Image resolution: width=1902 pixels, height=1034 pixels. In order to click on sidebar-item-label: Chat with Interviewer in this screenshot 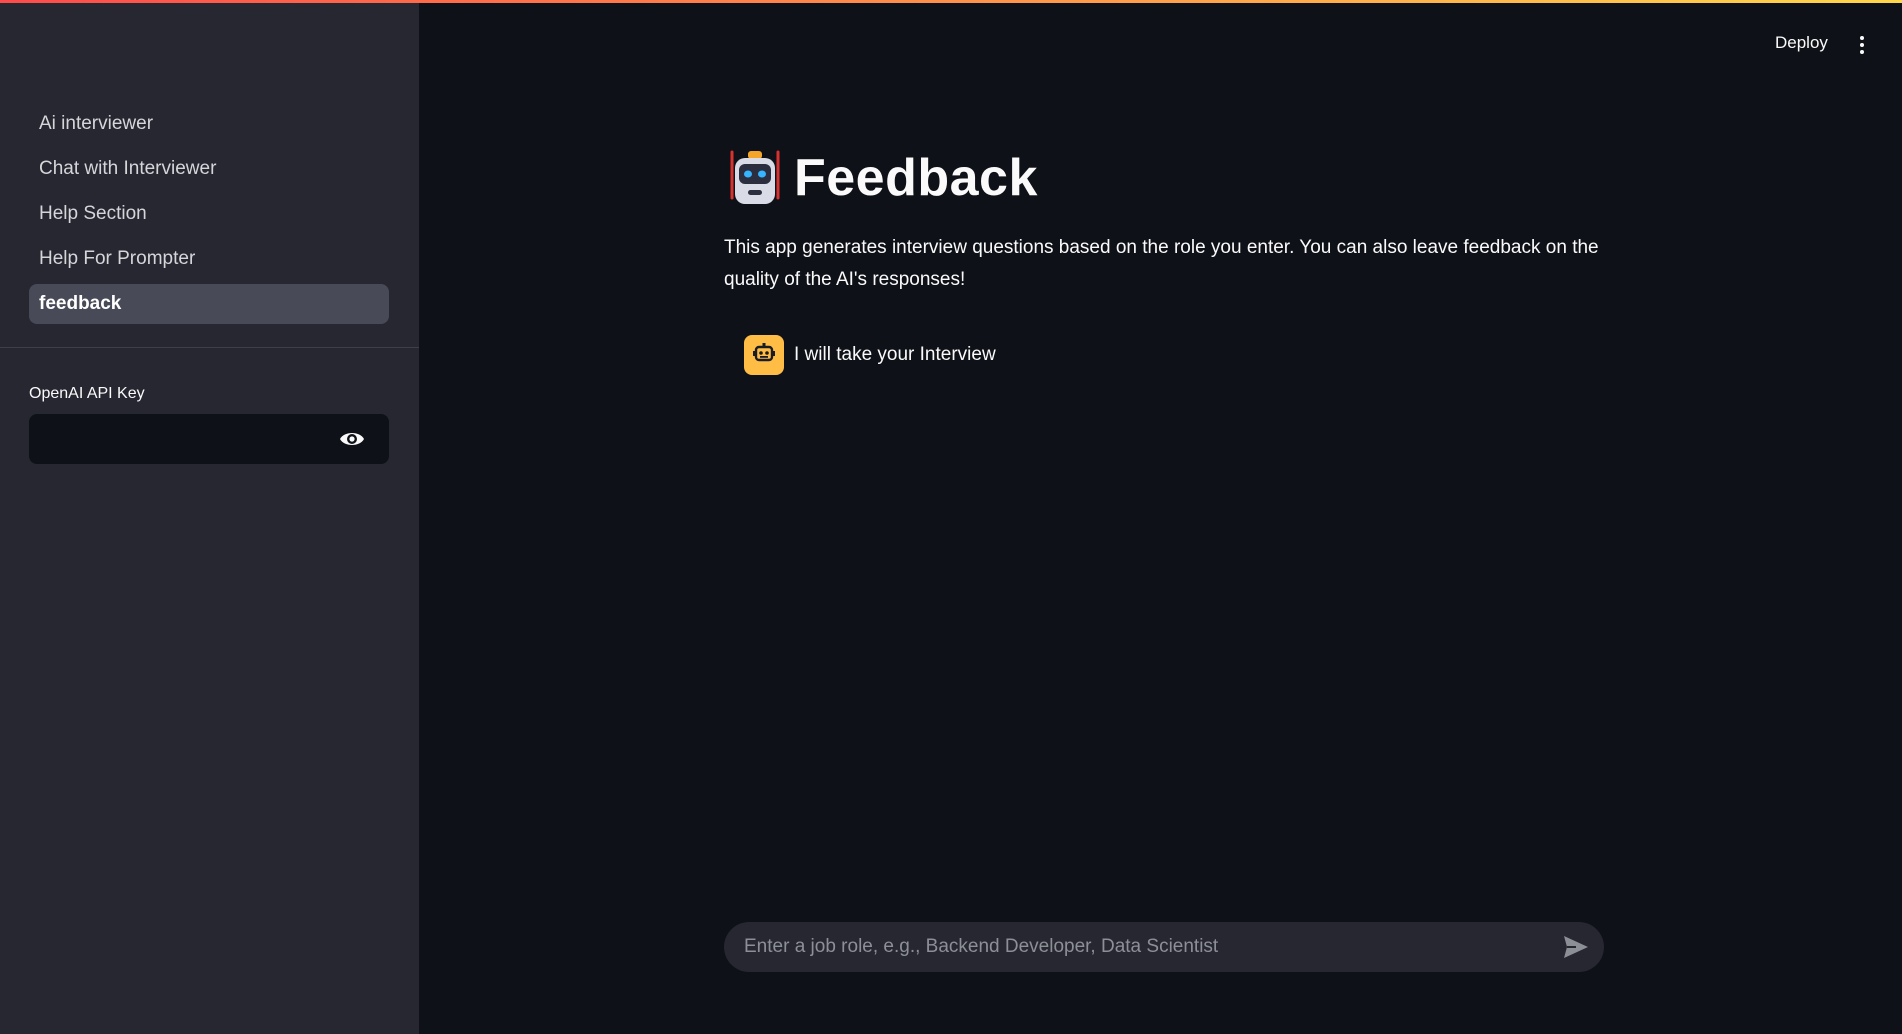, I will do `click(128, 168)`.